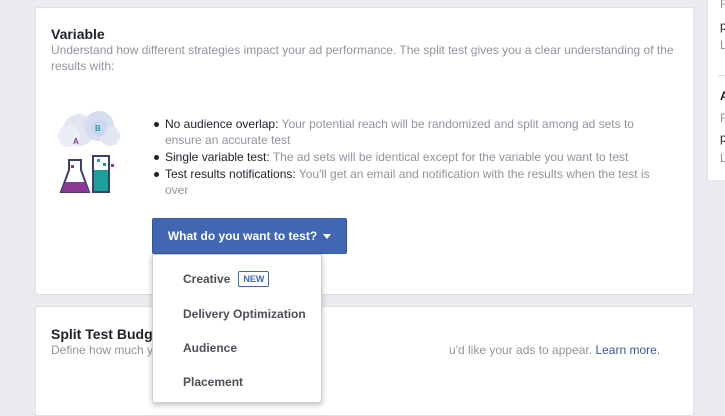 This screenshot has width=725, height=416. Describe the element at coordinates (230, 174) in the screenshot. I see `bullet-lead: Test results notifications:` at that location.